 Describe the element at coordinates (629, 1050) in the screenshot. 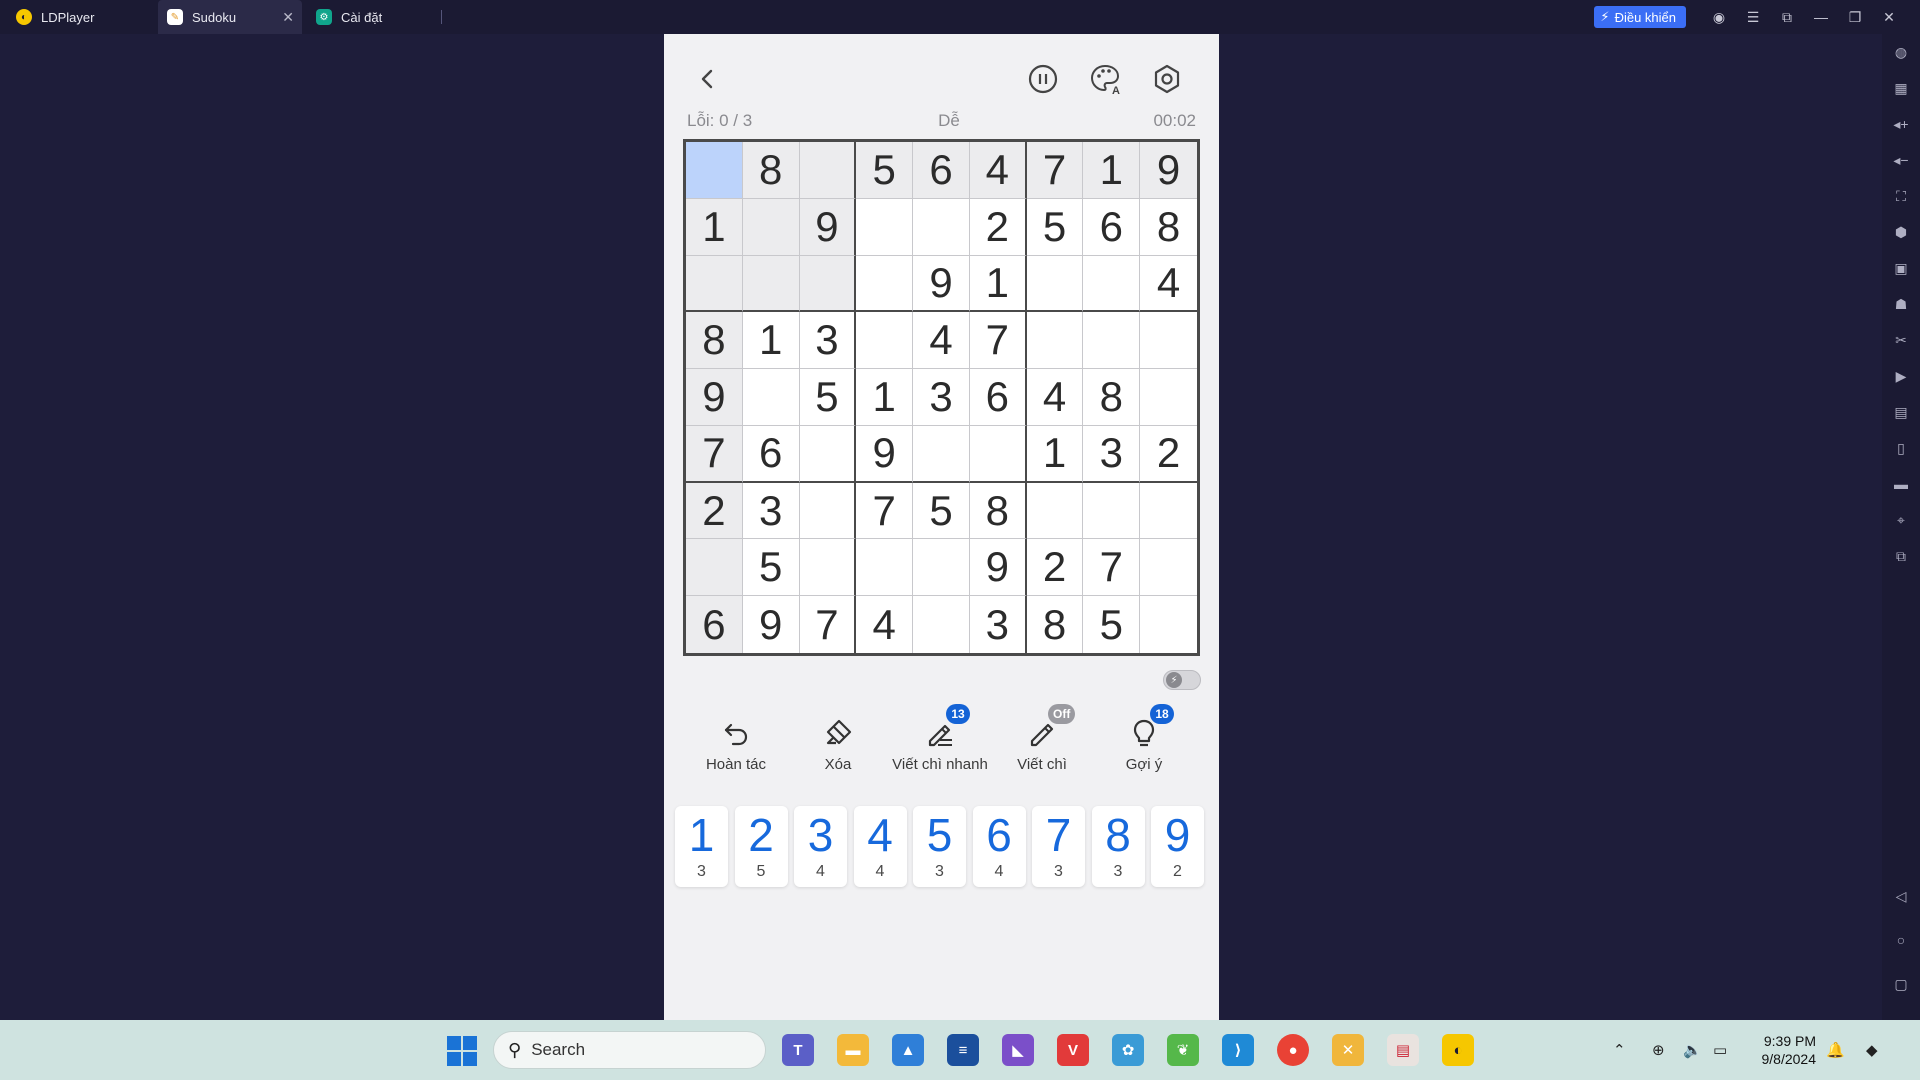

I see `taskbar-search-box: ⚲ Search` at that location.